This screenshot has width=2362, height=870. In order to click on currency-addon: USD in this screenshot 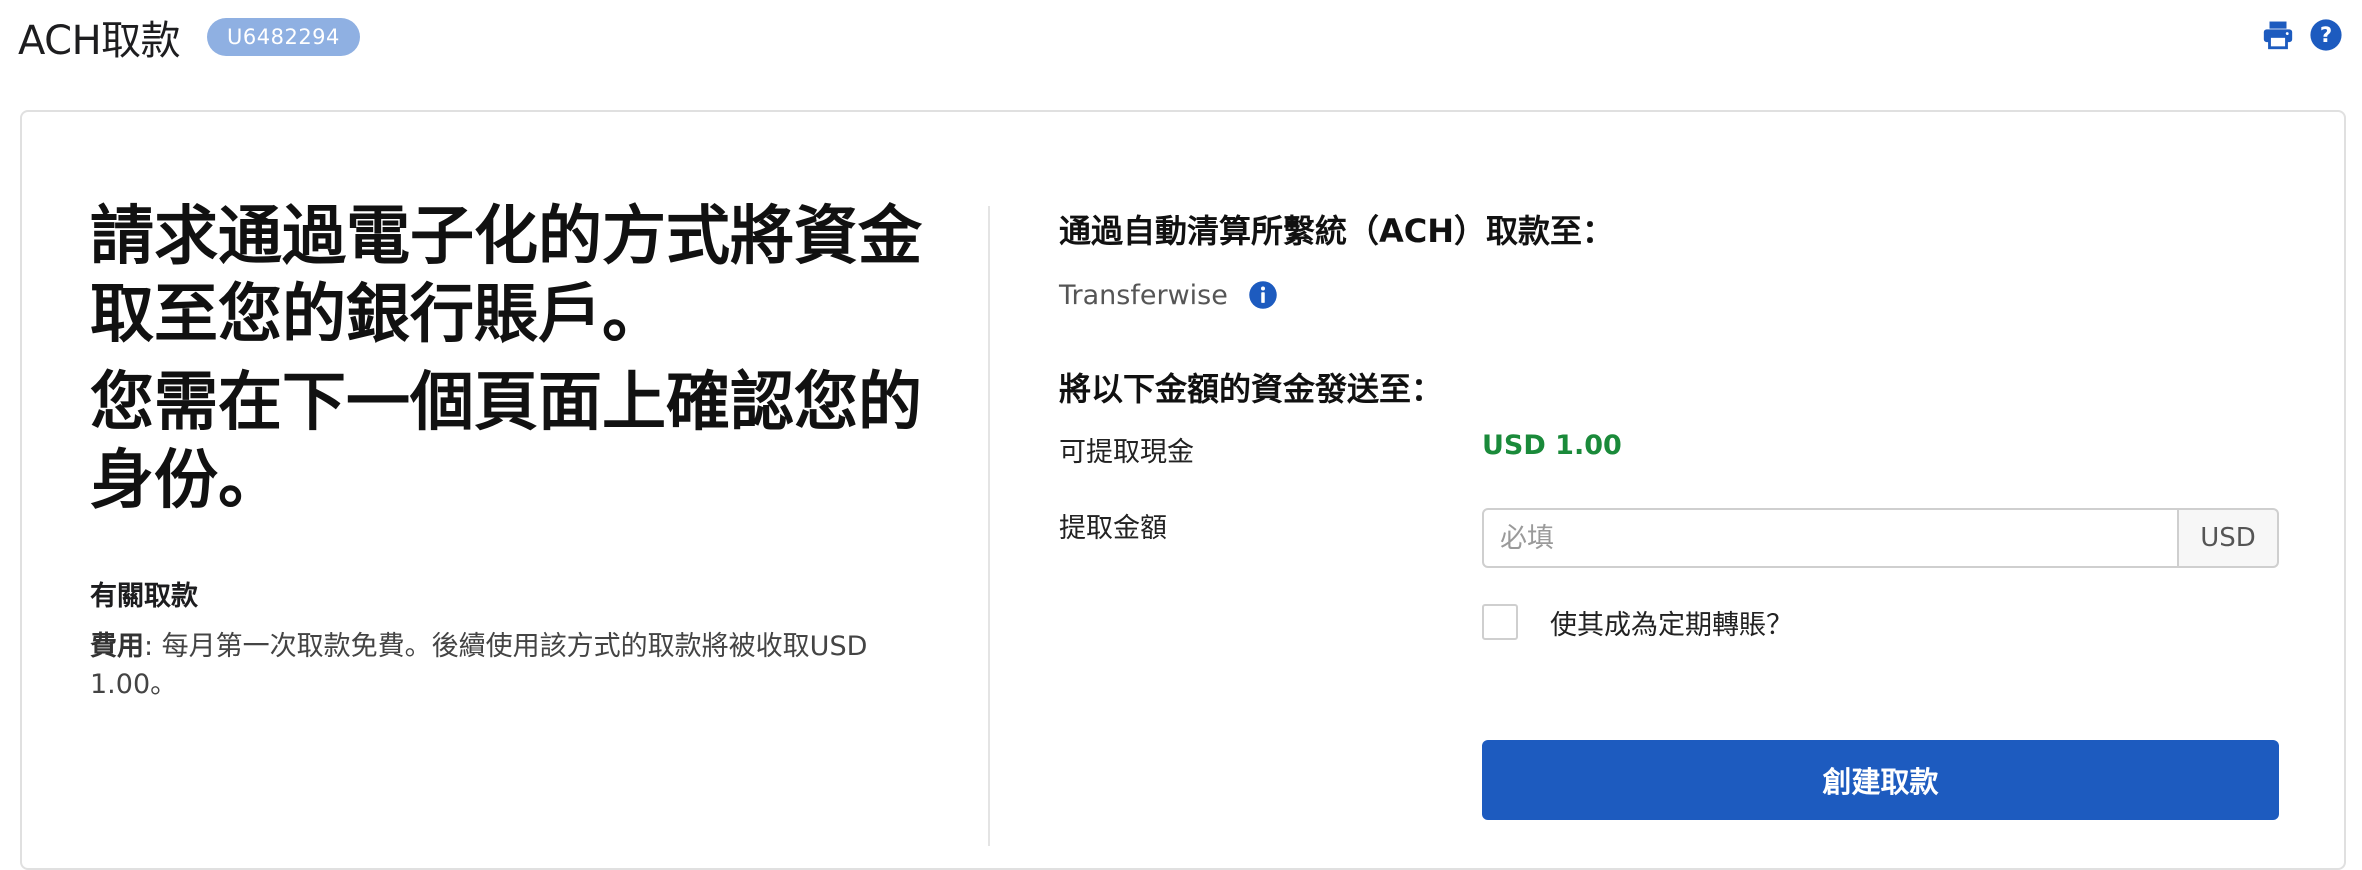, I will do `click(2229, 538)`.